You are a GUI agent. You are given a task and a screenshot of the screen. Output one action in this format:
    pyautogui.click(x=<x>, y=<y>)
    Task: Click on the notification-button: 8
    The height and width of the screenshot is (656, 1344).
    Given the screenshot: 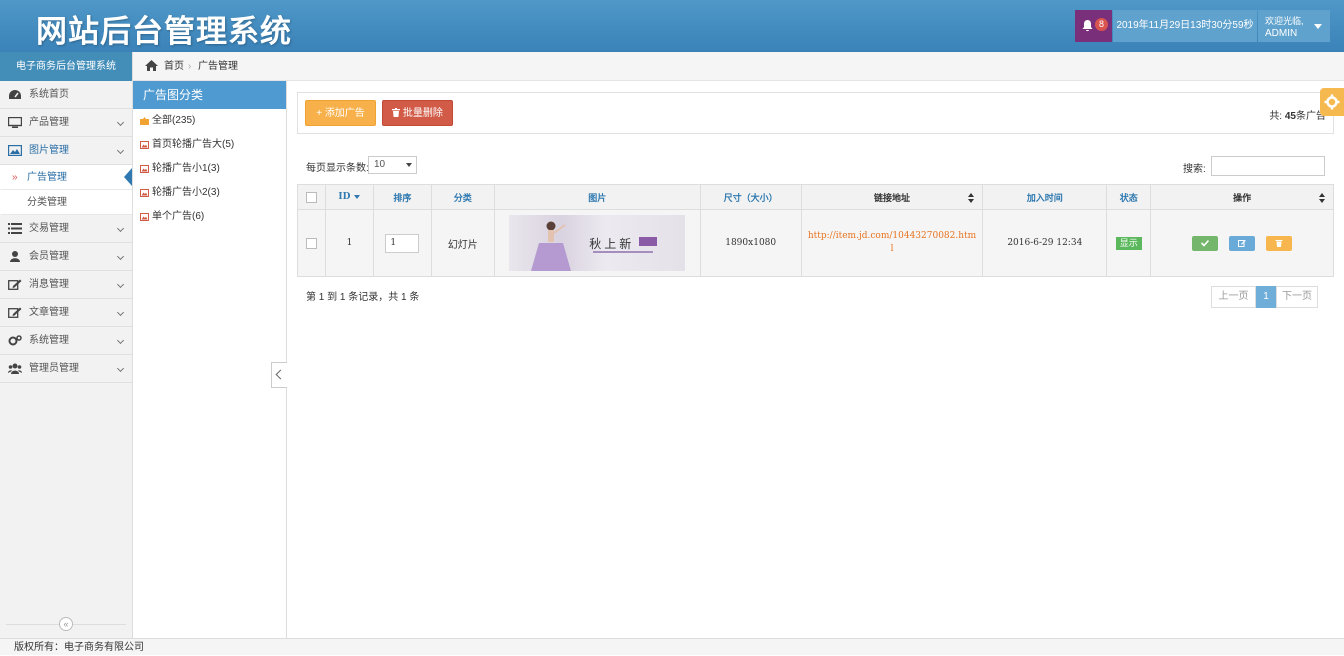 What is the action you would take?
    pyautogui.click(x=1093, y=26)
    